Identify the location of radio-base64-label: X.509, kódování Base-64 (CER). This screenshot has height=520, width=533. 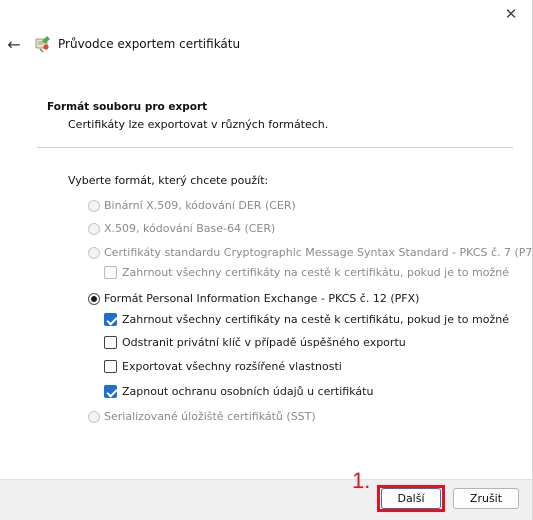
(190, 228).